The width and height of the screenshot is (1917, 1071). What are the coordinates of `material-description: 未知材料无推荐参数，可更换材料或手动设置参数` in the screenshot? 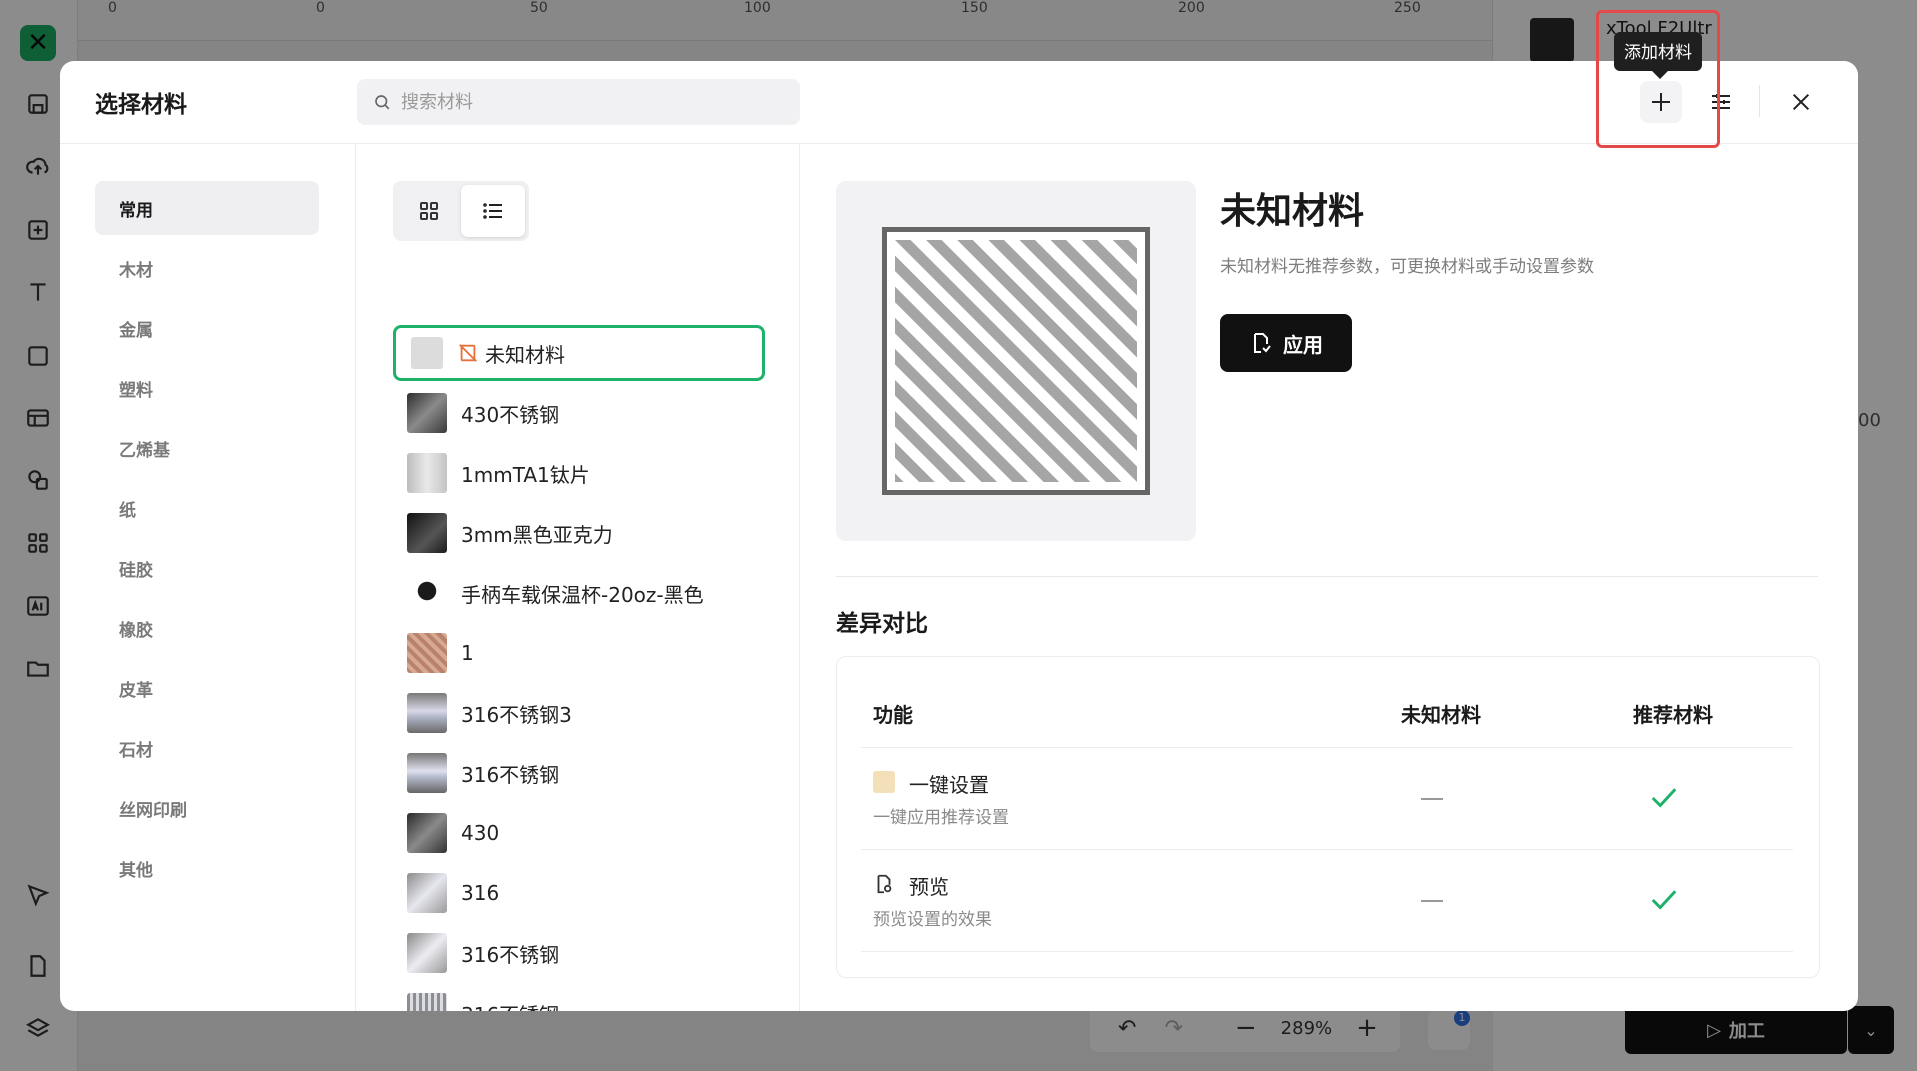 It's located at (1407, 267).